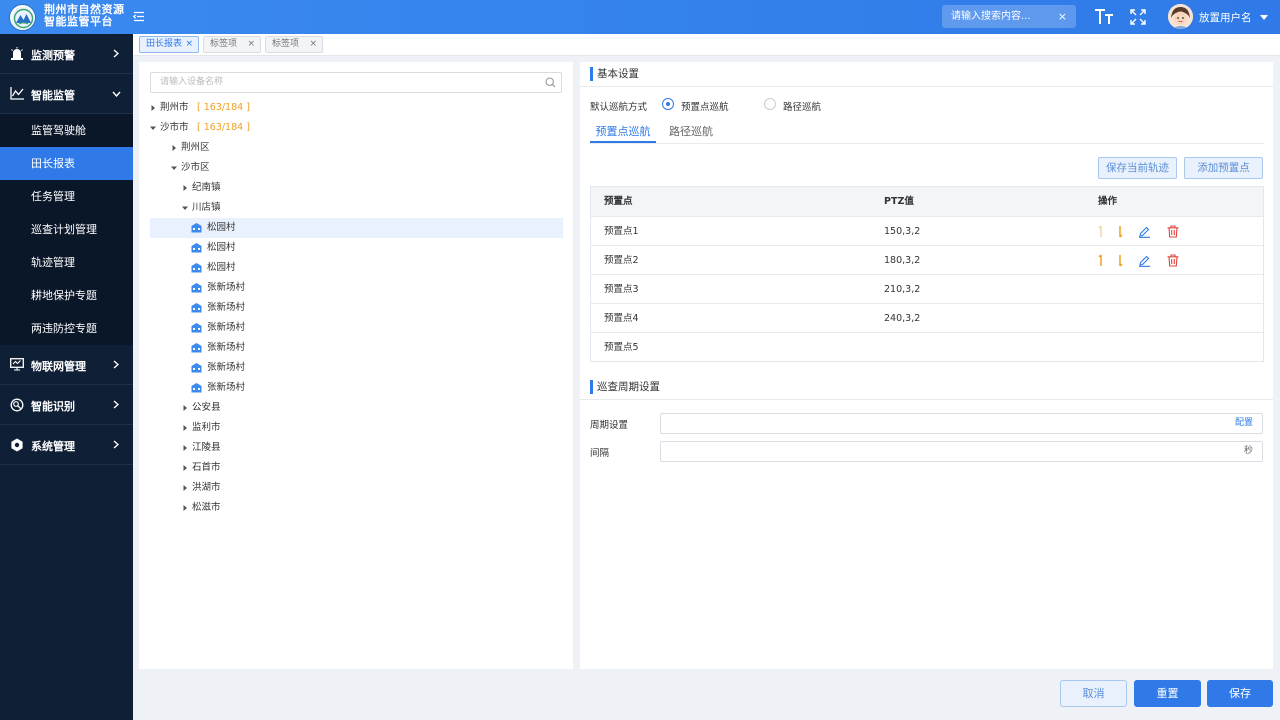  I want to click on sidebar-group-monitoring: 监测预警, so click(66, 54).